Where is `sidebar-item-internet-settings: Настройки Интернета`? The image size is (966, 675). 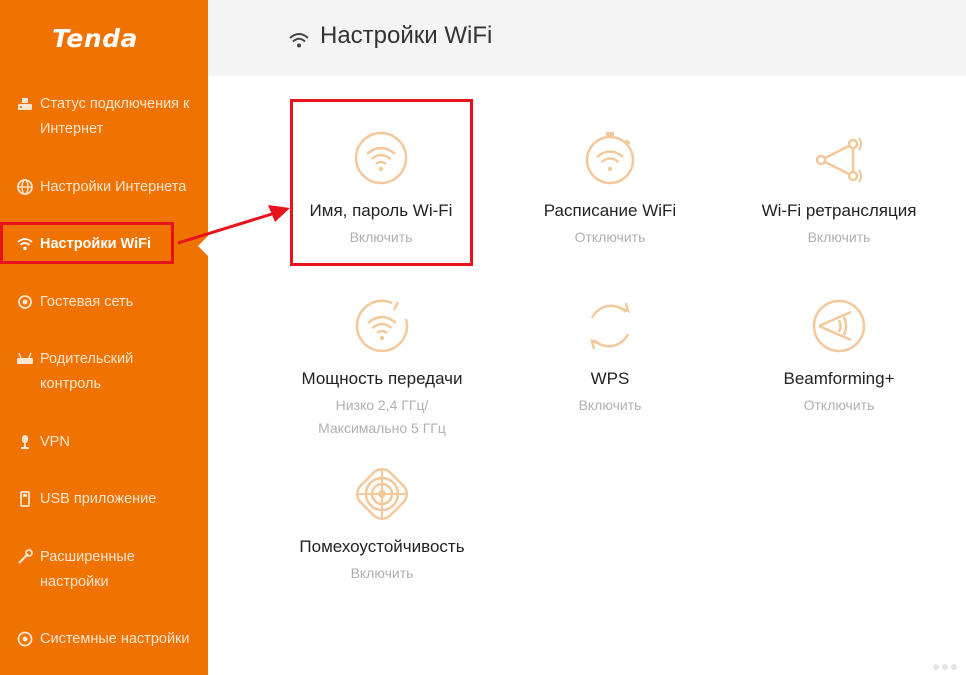
sidebar-item-internet-settings: Настройки Интернета is located at coordinates (106, 187).